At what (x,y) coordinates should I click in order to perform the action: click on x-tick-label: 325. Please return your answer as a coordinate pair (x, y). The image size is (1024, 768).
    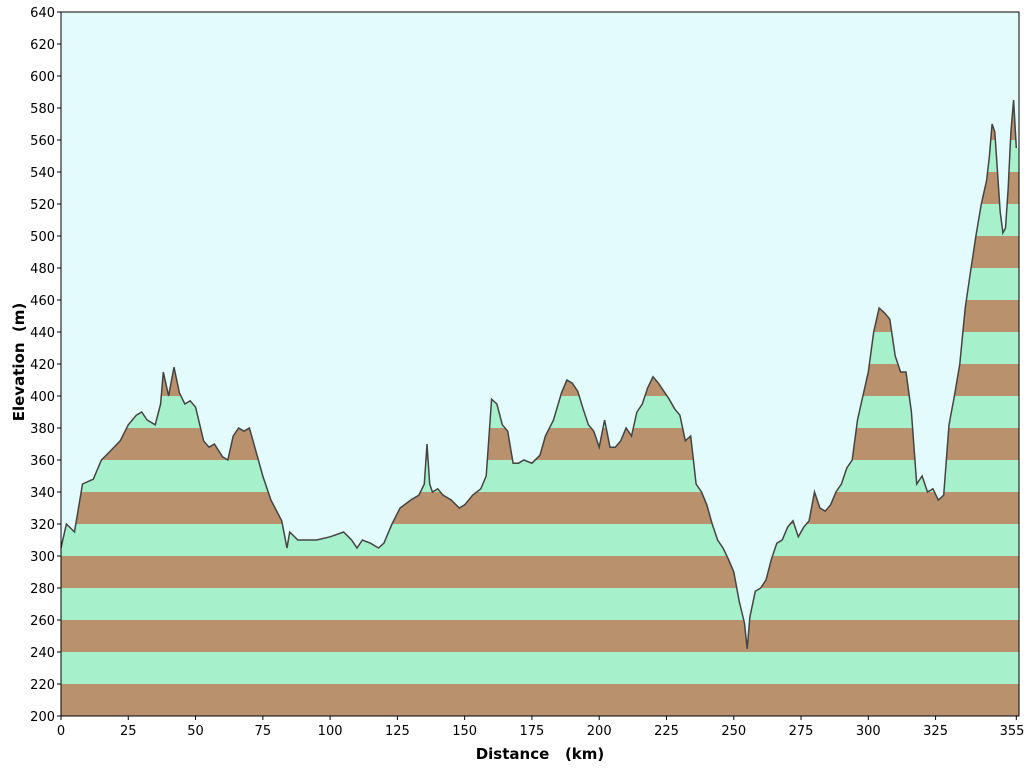
    Looking at the image, I should click on (935, 731).